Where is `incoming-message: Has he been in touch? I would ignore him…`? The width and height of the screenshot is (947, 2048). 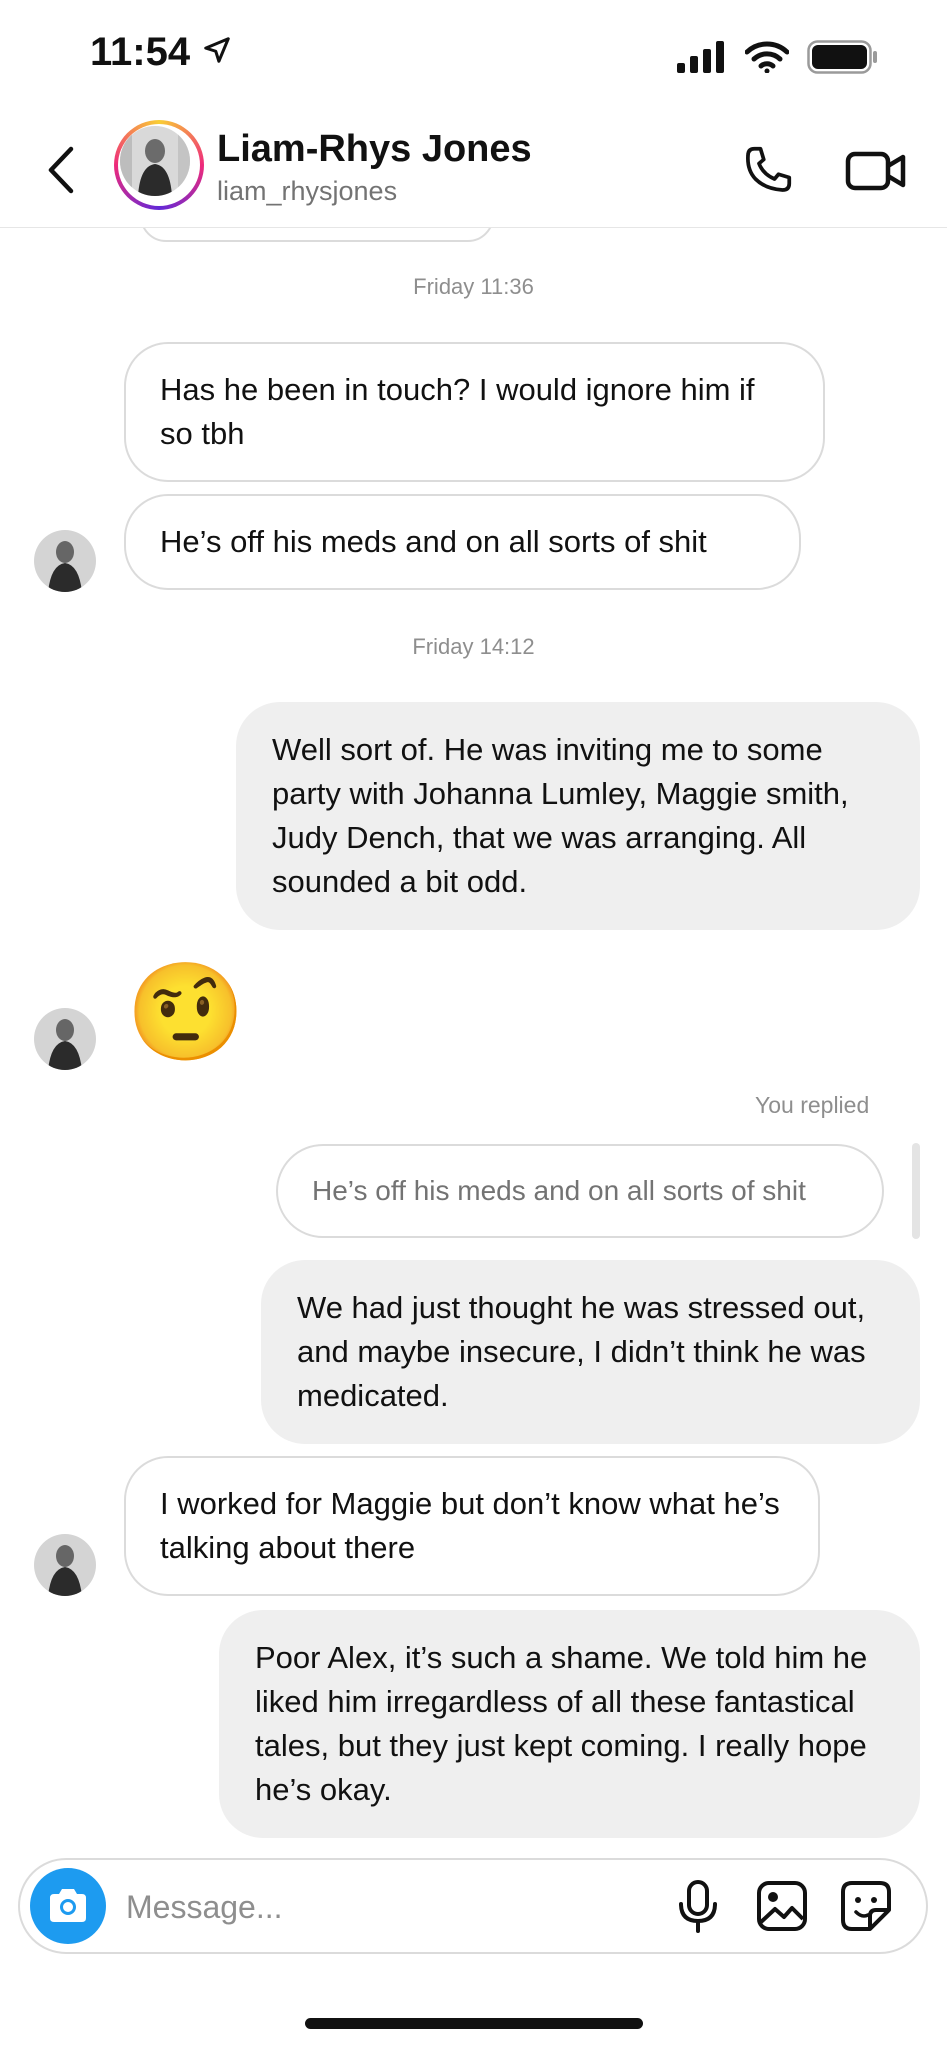 incoming-message: Has he been in touch? I would ignore him… is located at coordinates (474, 412).